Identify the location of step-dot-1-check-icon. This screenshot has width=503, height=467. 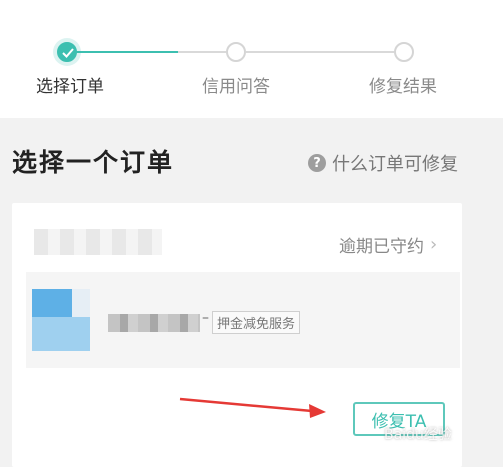
(67, 52).